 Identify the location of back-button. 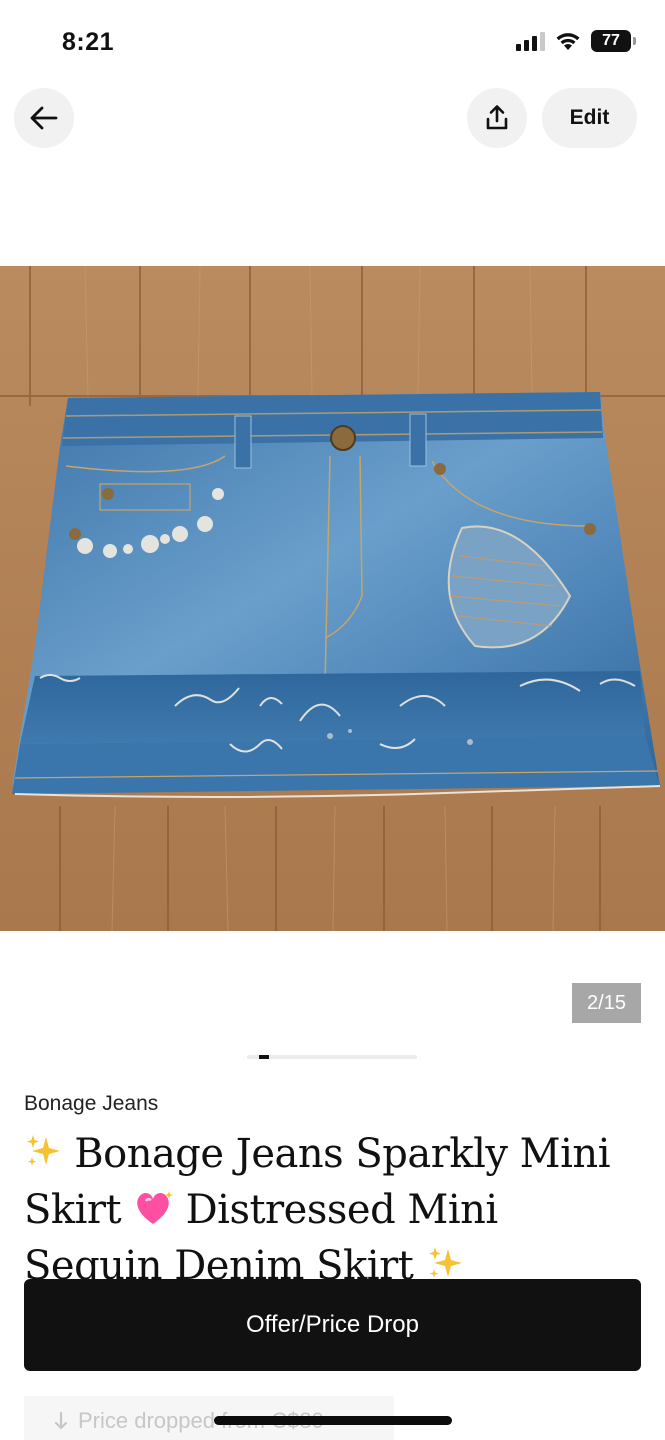
(44, 118).